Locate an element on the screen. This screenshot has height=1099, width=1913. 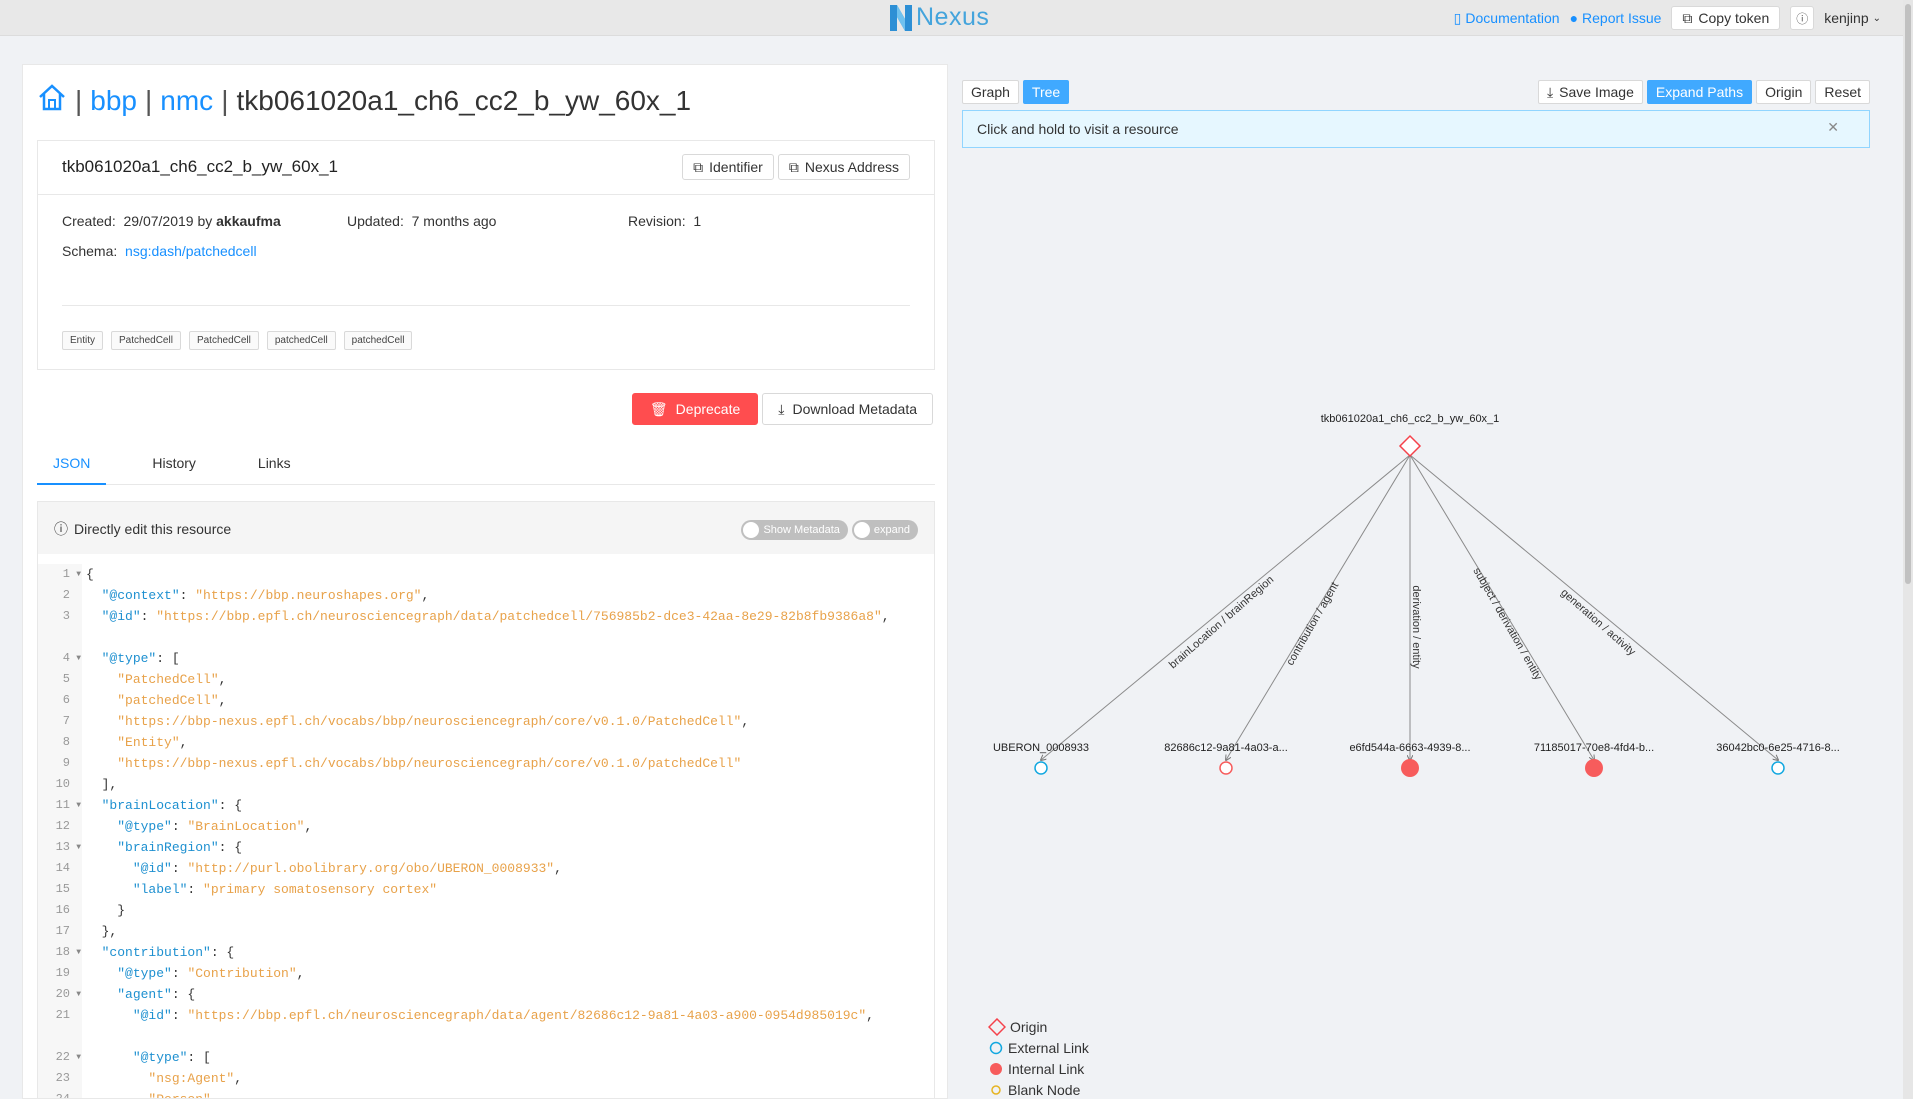
updated-row: Updated: 7 months ago is located at coordinates (422, 221).